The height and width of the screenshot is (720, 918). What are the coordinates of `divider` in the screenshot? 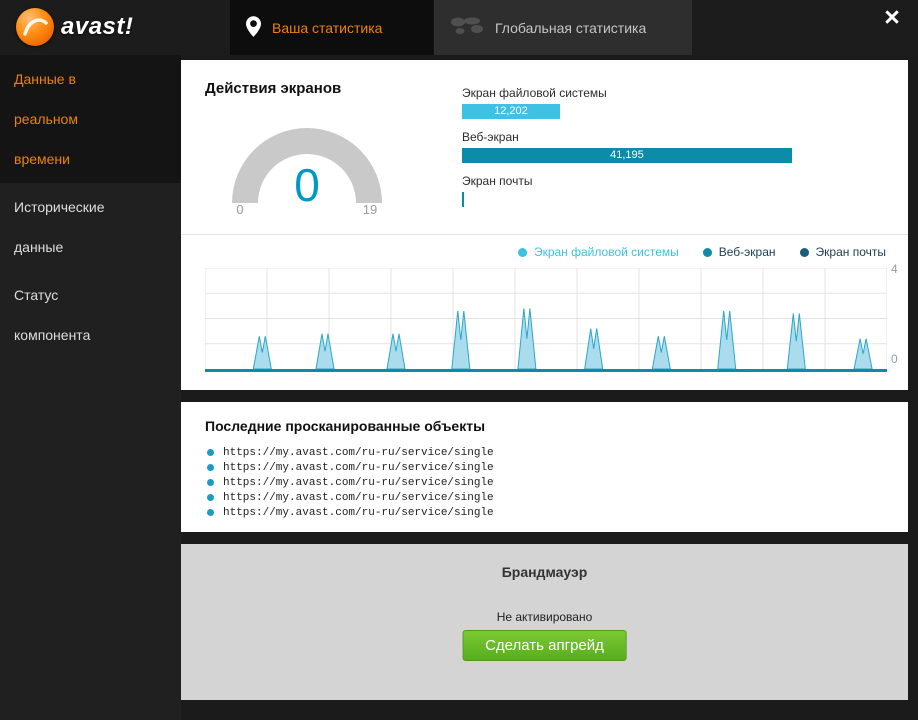 It's located at (544, 234).